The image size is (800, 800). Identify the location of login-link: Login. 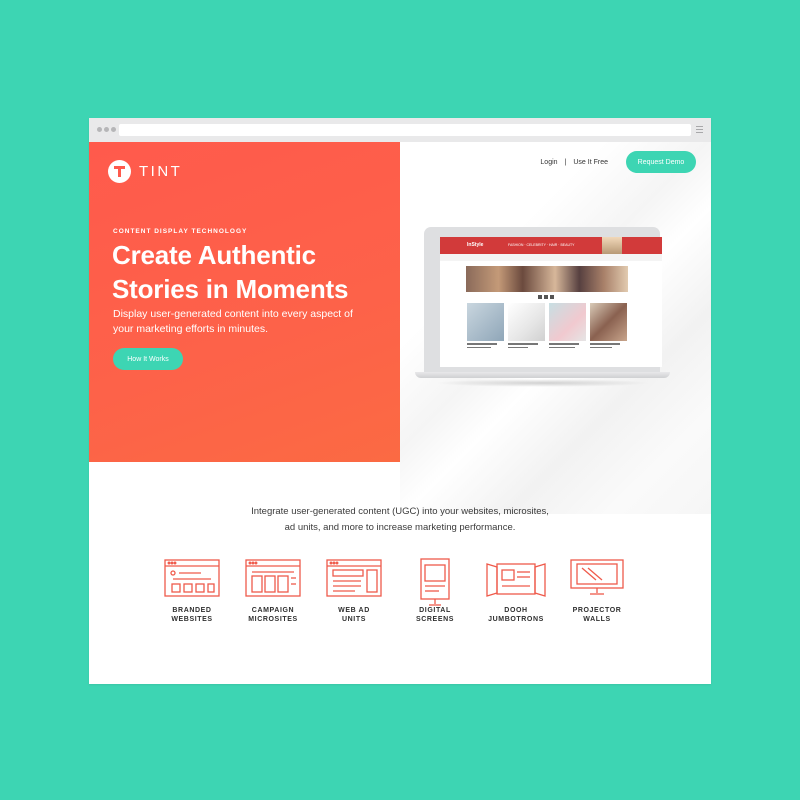
(548, 162).